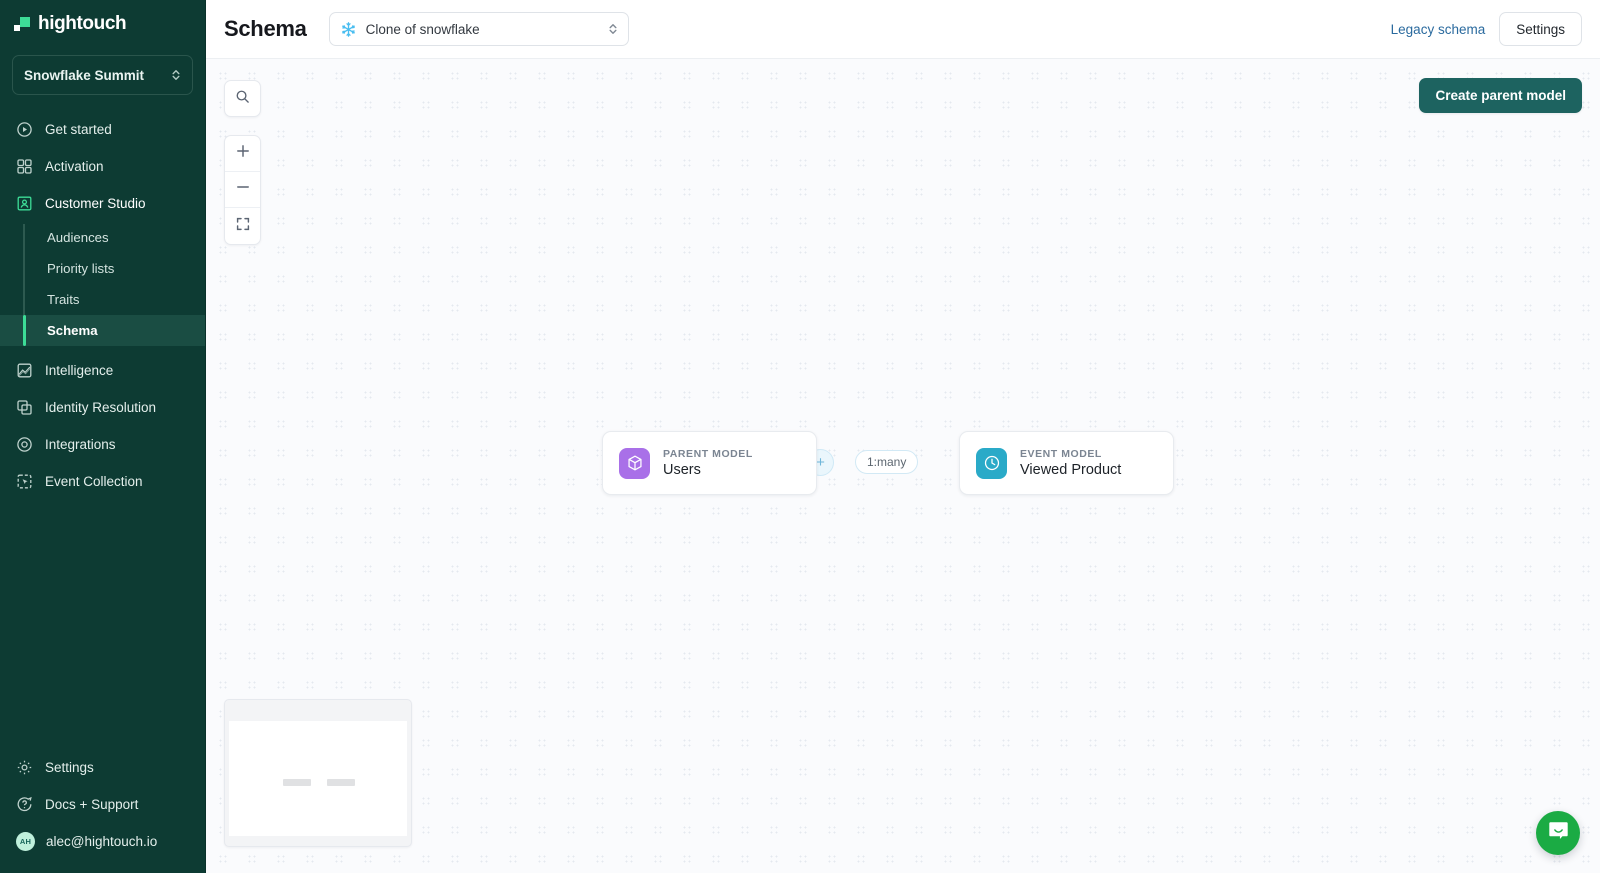  Describe the element at coordinates (92, 804) in the screenshot. I see `sidebar-item-label: Docs + Support` at that location.